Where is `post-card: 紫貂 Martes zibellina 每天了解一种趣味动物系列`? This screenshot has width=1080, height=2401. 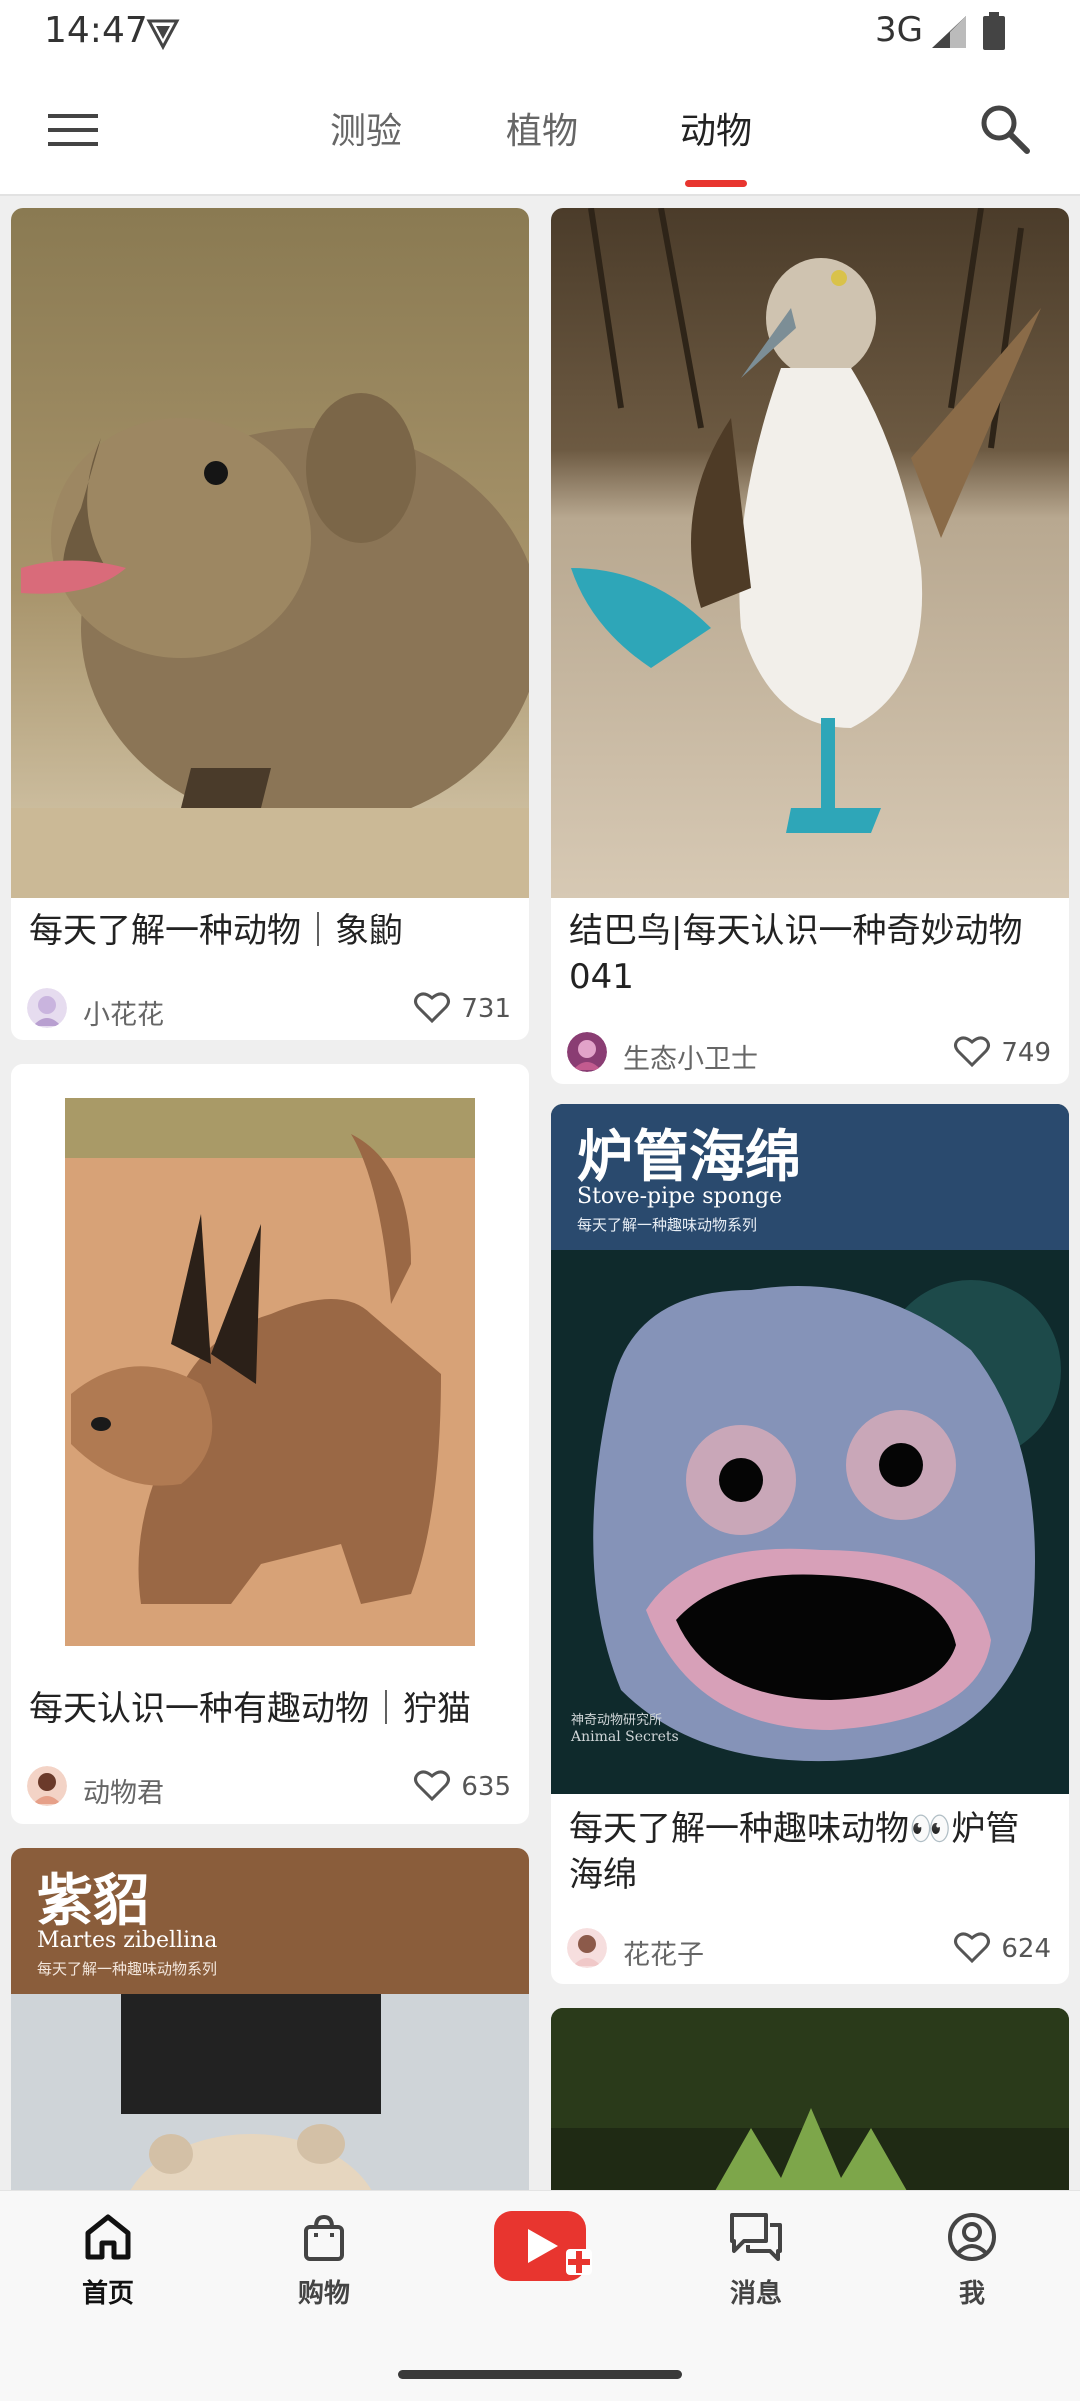 post-card: 紫貂 Martes zibellina 每天了解一种趣味动物系列 is located at coordinates (270, 2019).